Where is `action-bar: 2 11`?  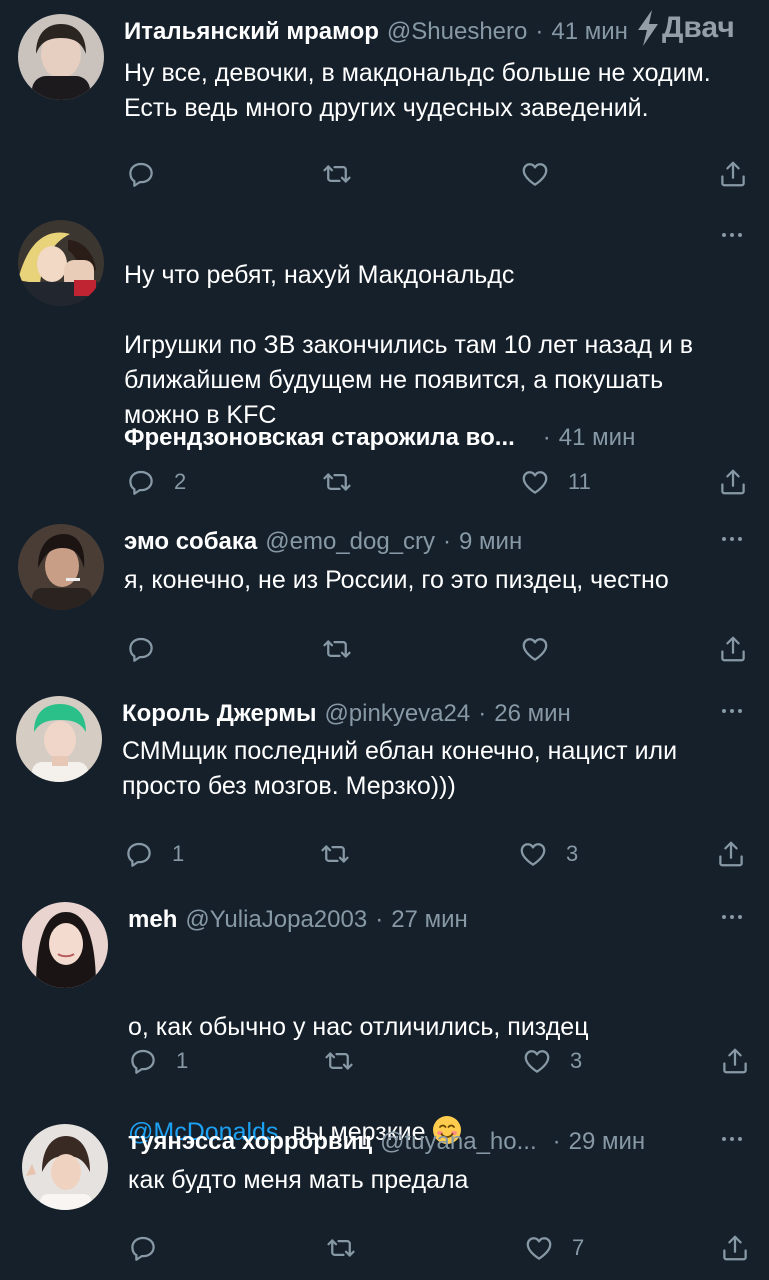
action-bar: 2 11 is located at coordinates (384, 482).